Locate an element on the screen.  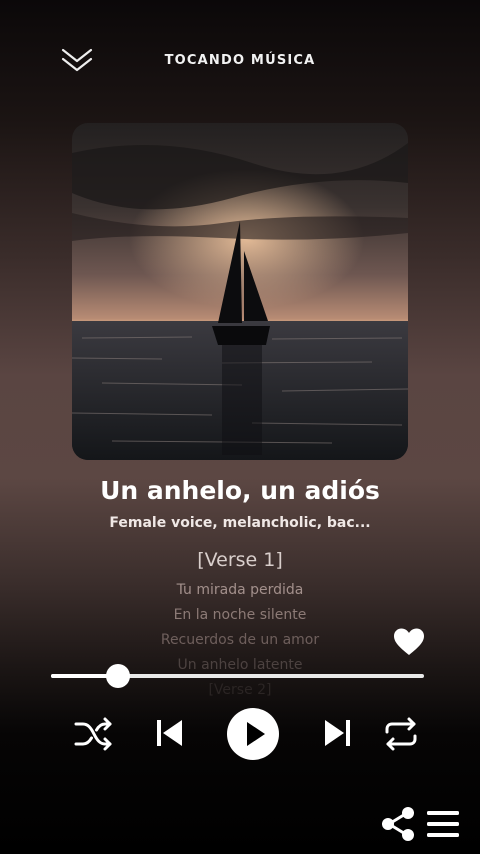
heart-icon is located at coordinates (409, 642).